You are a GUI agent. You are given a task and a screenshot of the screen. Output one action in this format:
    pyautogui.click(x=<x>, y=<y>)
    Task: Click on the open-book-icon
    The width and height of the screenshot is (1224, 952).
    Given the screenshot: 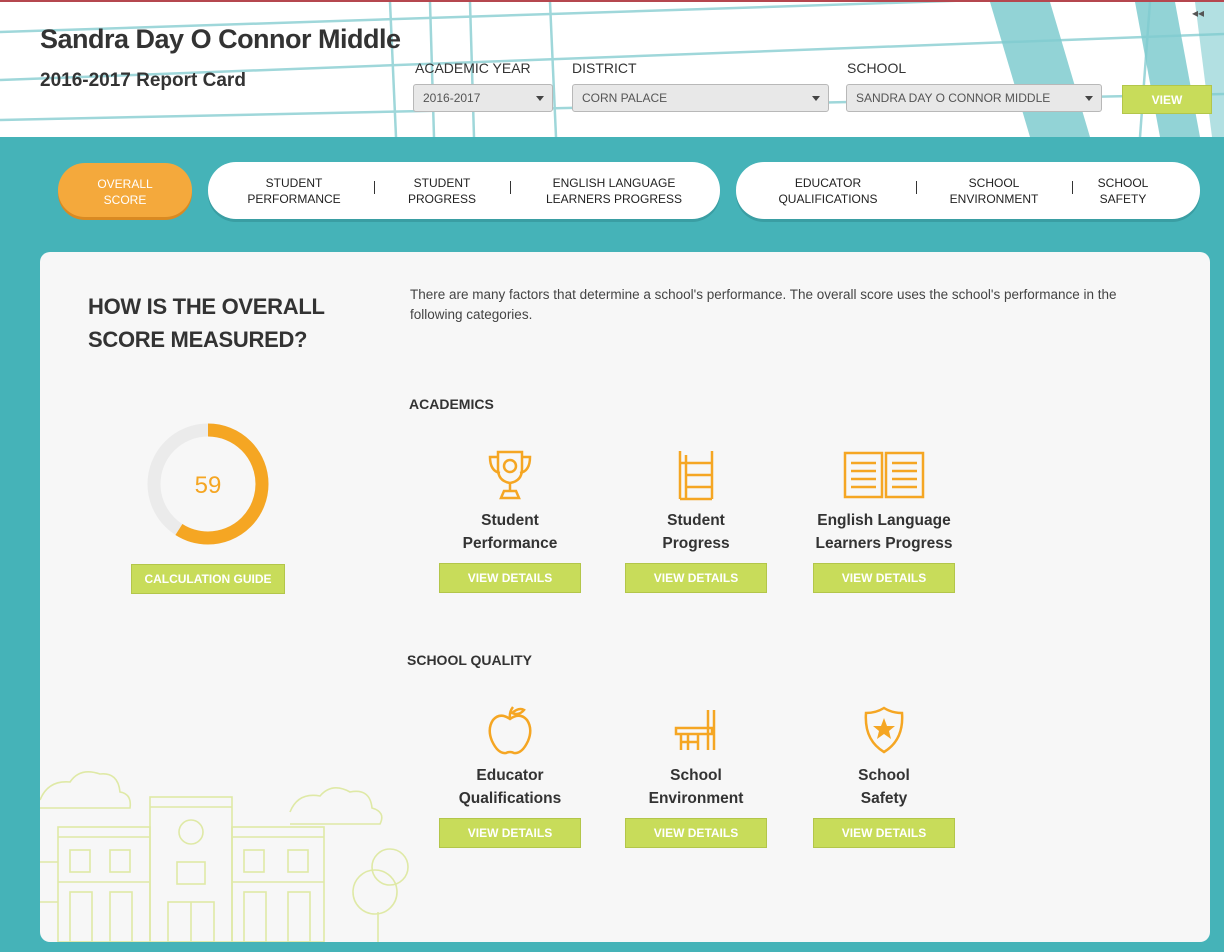 What is the action you would take?
    pyautogui.click(x=884, y=475)
    